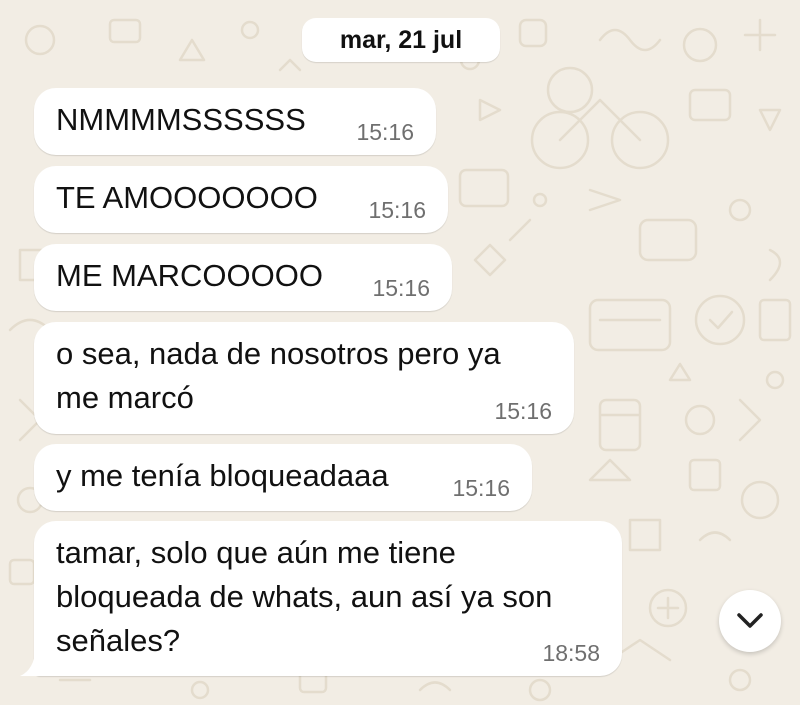 The image size is (800, 705). Describe the element at coordinates (278, 353) in the screenshot. I see `message-line: o sea, nada de nosotros pero ya` at that location.